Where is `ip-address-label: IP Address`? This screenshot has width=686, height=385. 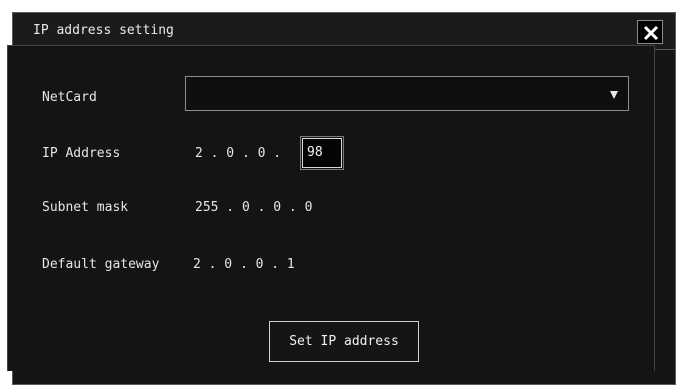 ip-address-label: IP Address is located at coordinates (81, 153).